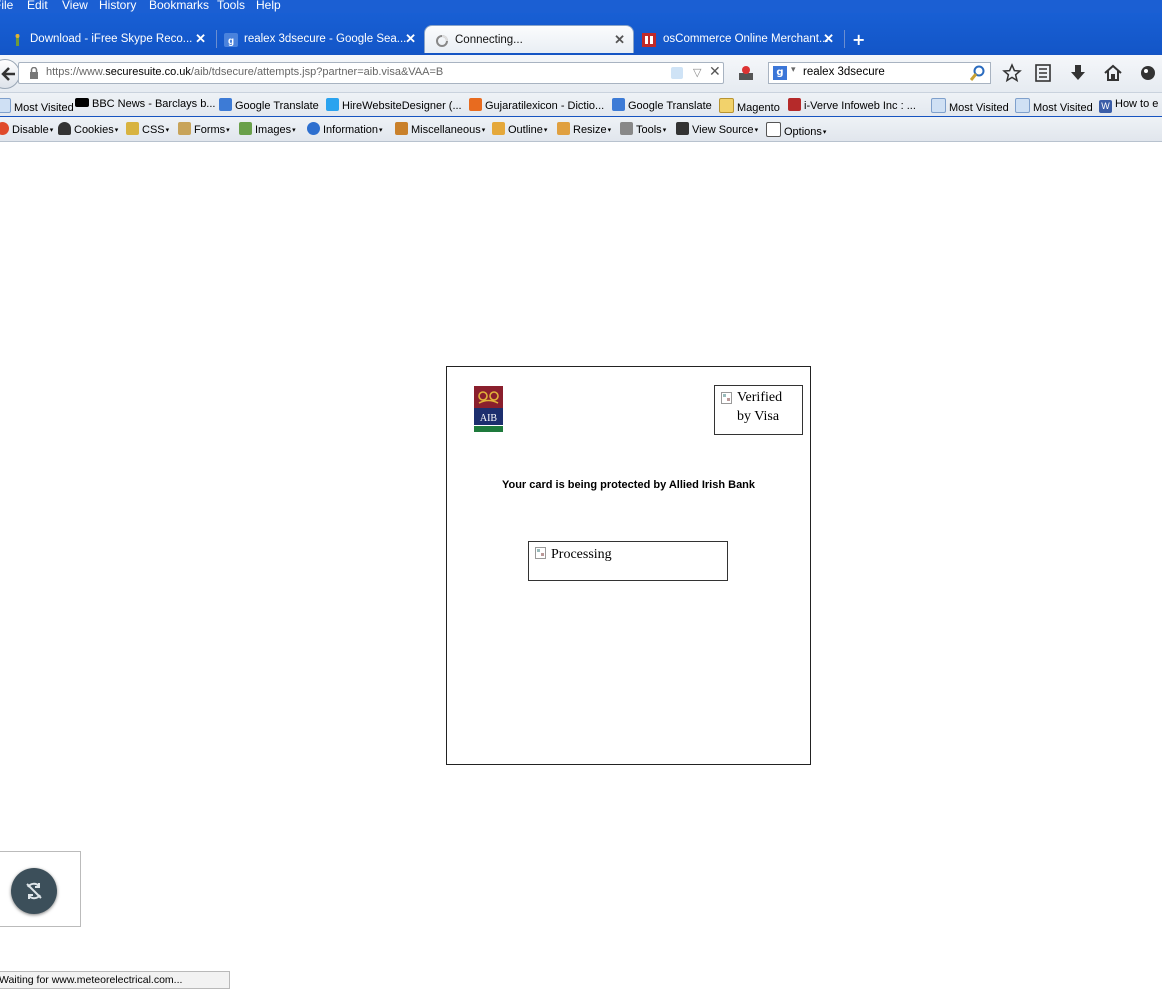 The width and height of the screenshot is (1162, 989). Describe the element at coordinates (1012, 73) in the screenshot. I see `bookmark-star-icon` at that location.